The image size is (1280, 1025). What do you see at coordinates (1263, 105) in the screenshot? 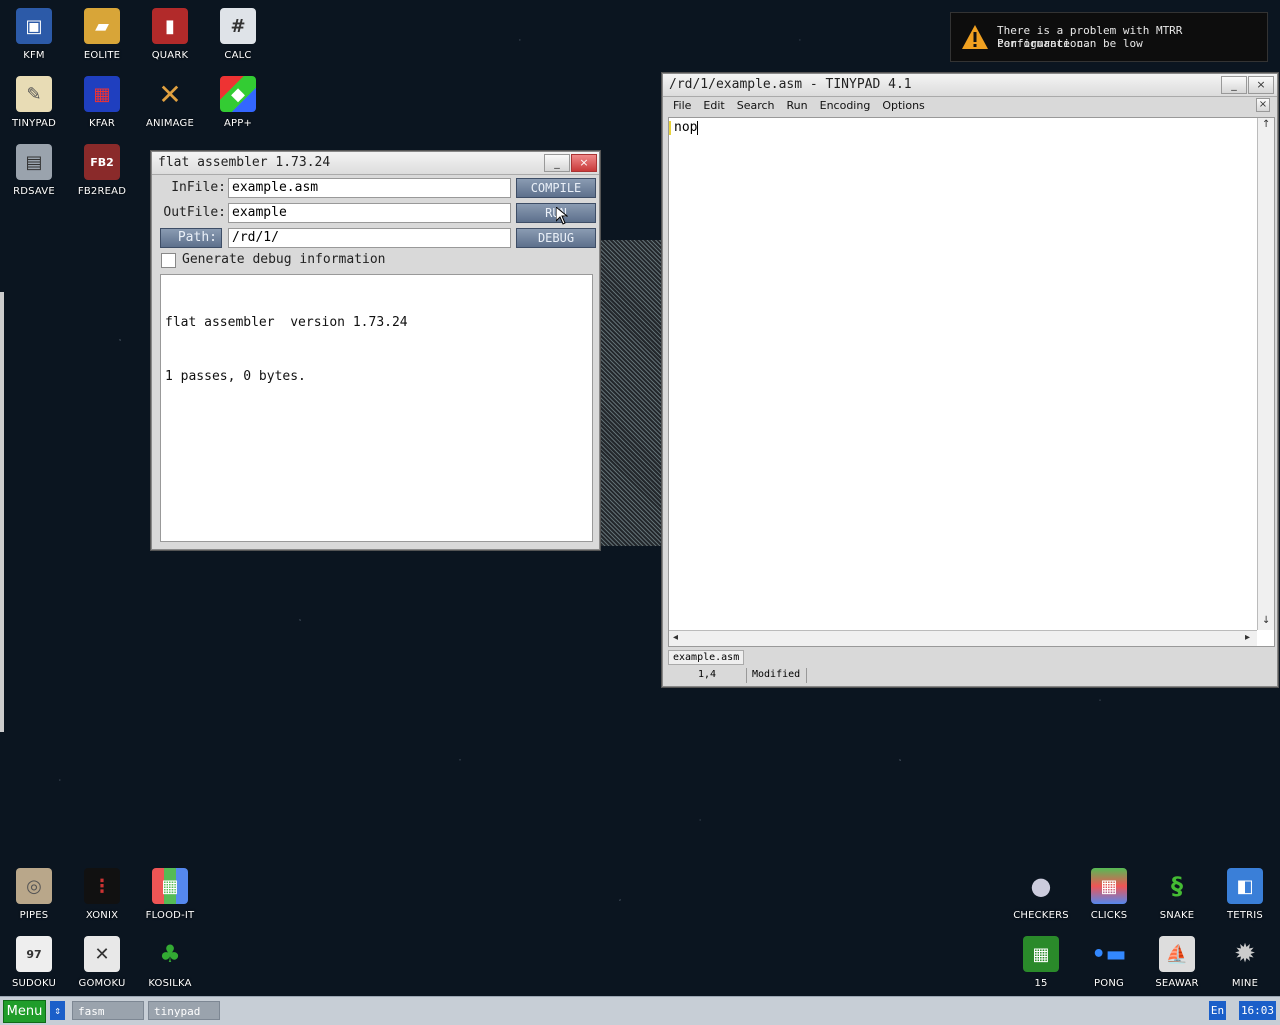
I see `close-document-icon: ×` at bounding box center [1263, 105].